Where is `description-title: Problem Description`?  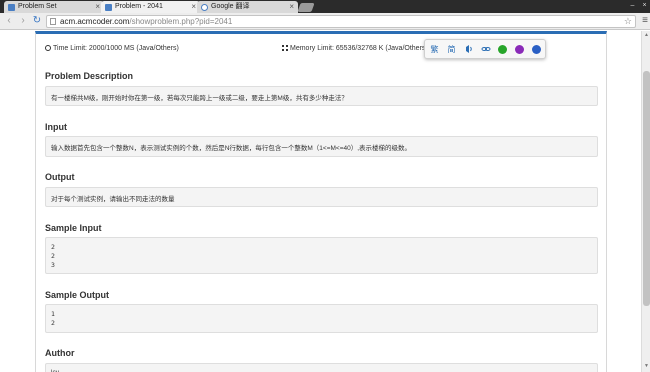 description-title: Problem Description is located at coordinates (89, 76).